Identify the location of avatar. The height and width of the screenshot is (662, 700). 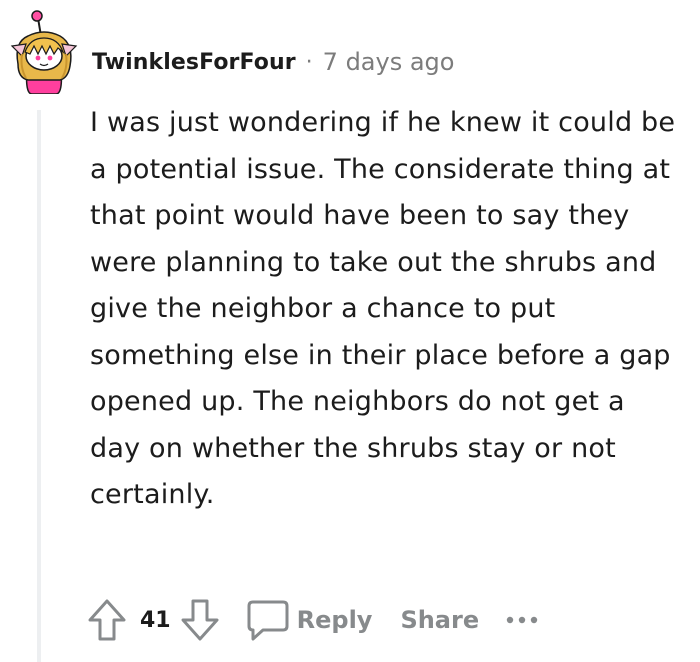
(44, 51).